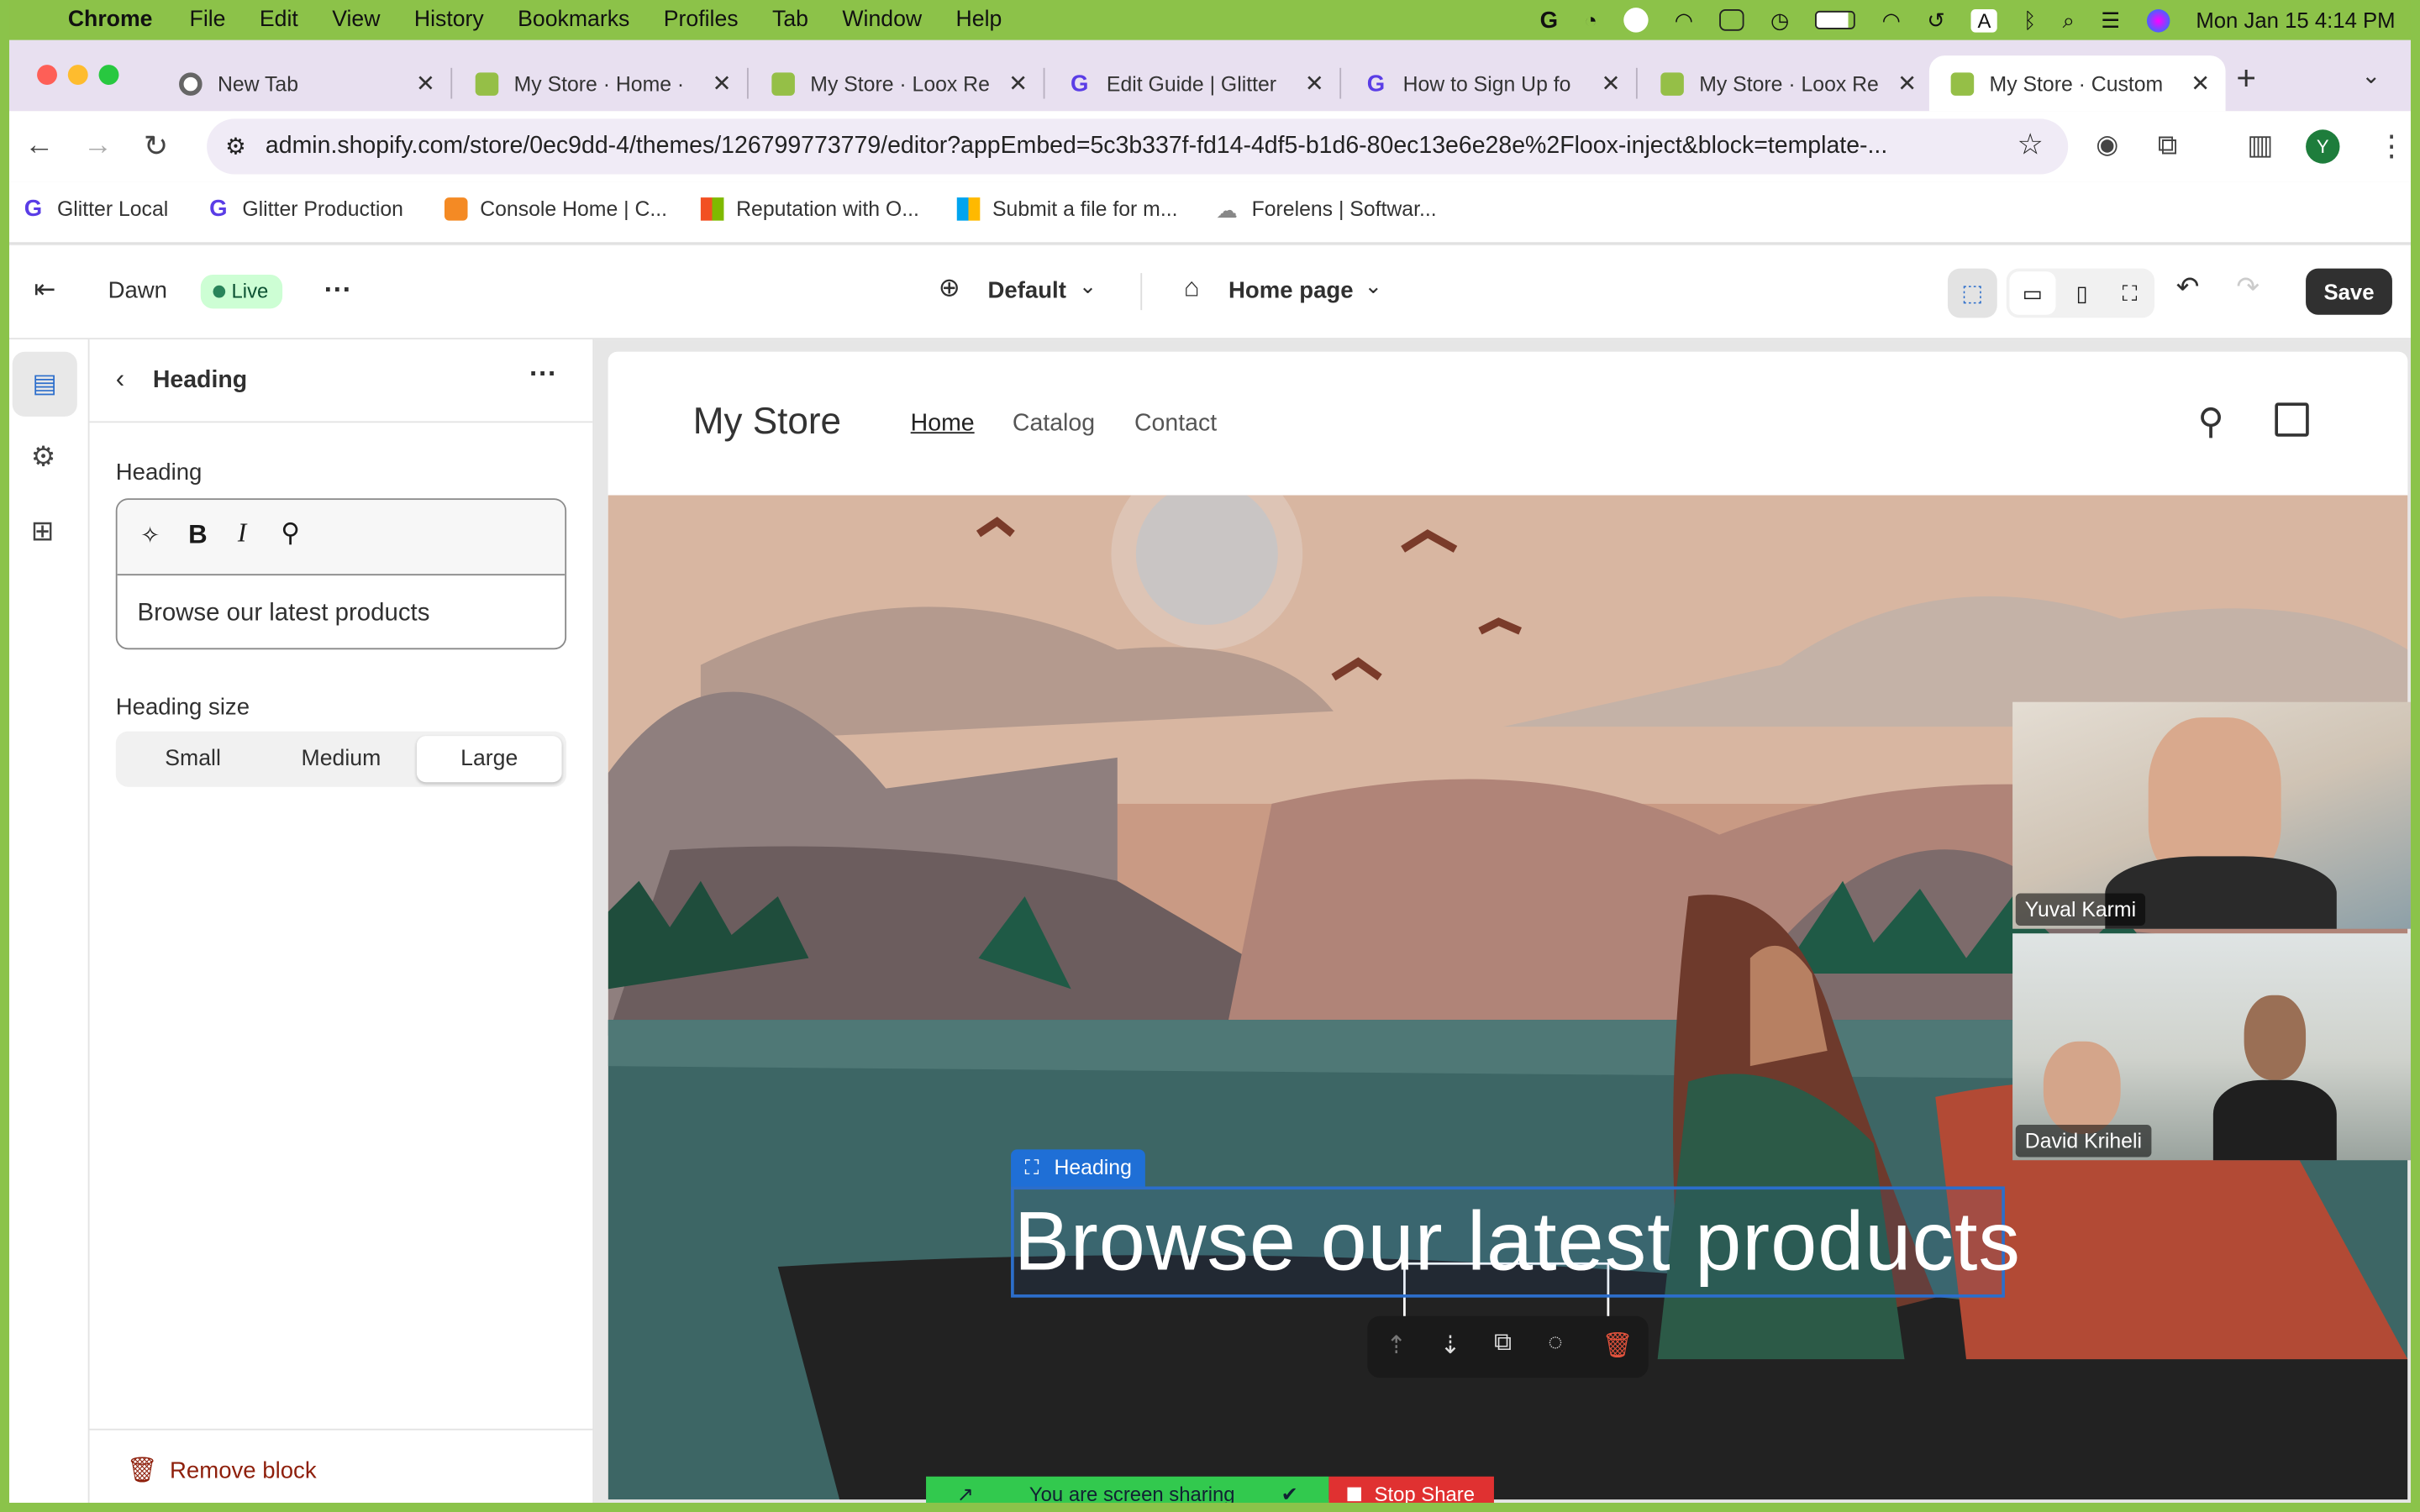  I want to click on magic-sparkle-icon: ✧, so click(150, 535).